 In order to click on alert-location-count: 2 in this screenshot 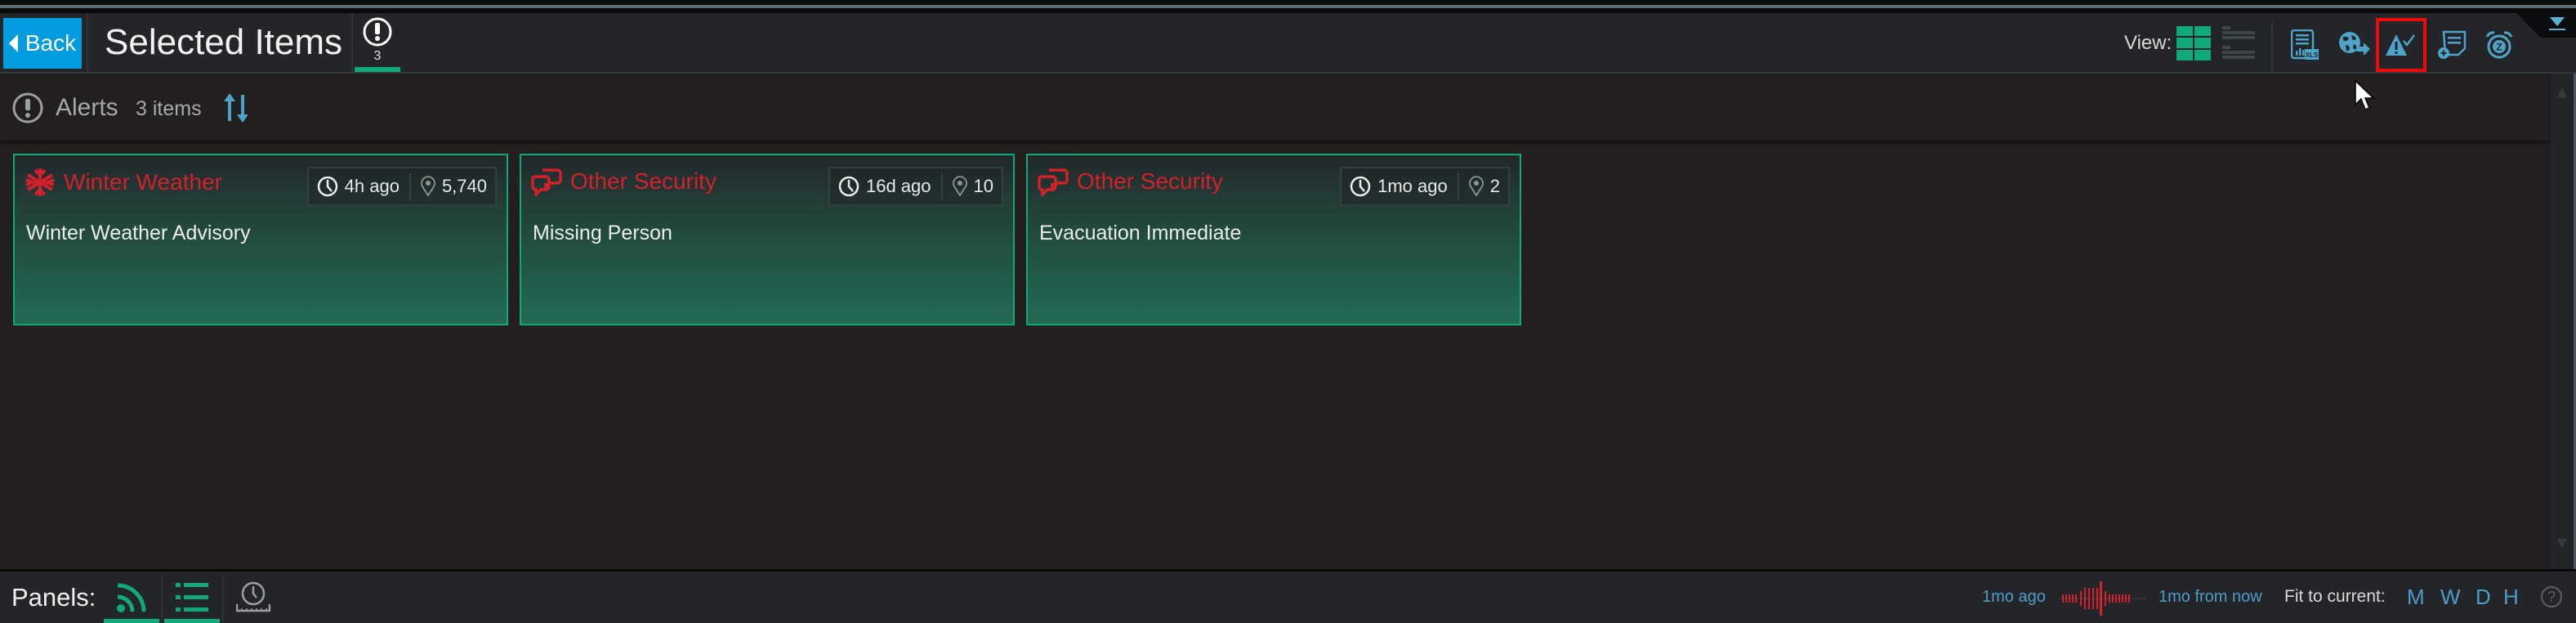, I will do `click(1495, 186)`.